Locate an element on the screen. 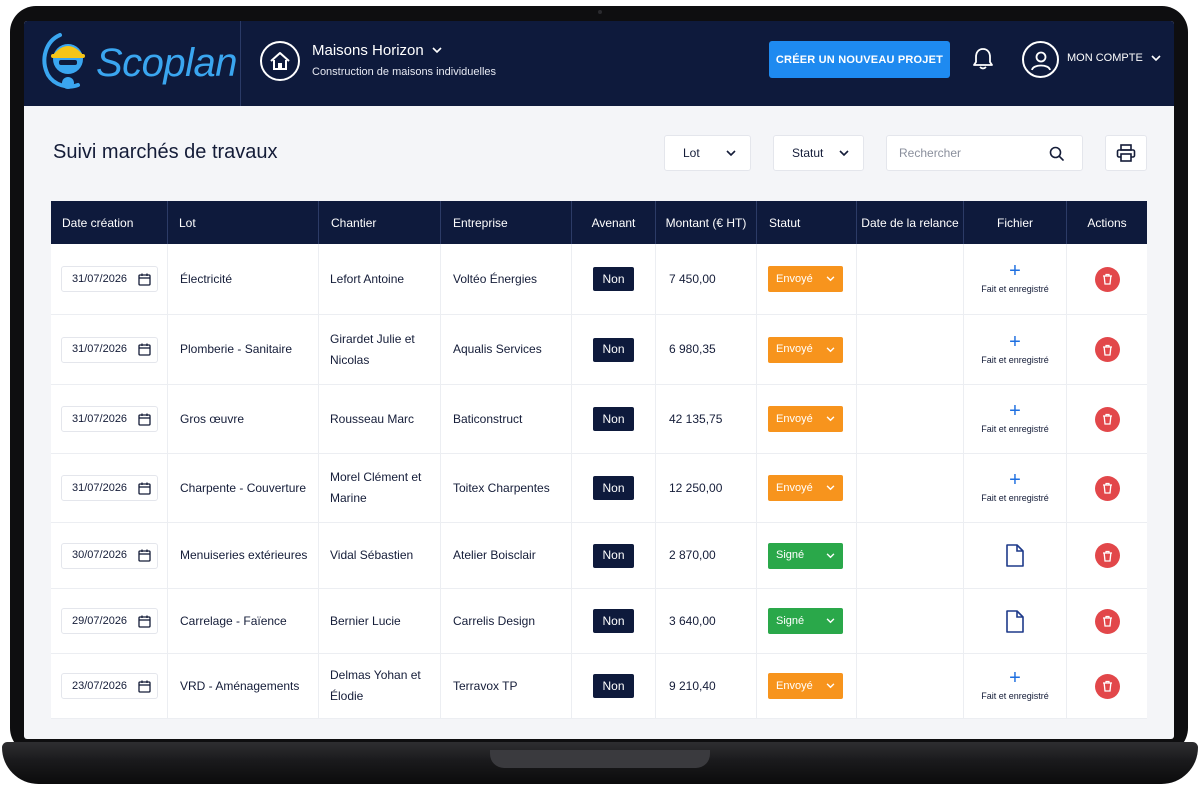  fichier-cell: + Fait et enregistré is located at coordinates (1015, 279).